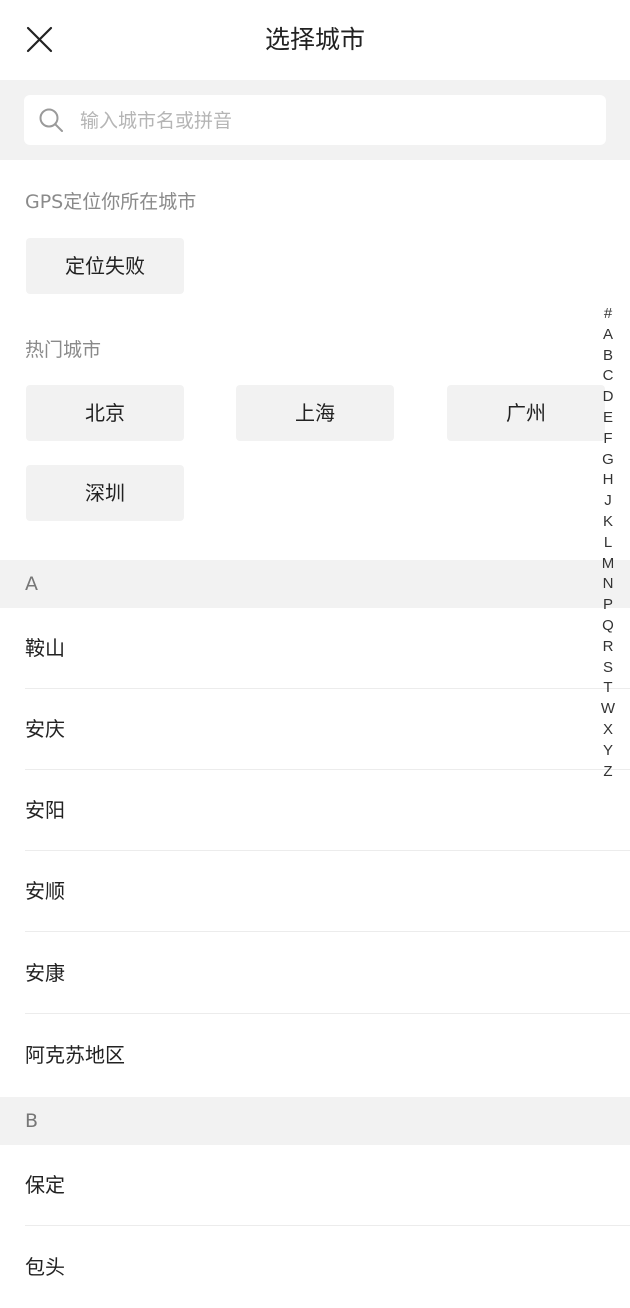 The width and height of the screenshot is (630, 1308). I want to click on gps-location-button: 定位失败, so click(105, 266).